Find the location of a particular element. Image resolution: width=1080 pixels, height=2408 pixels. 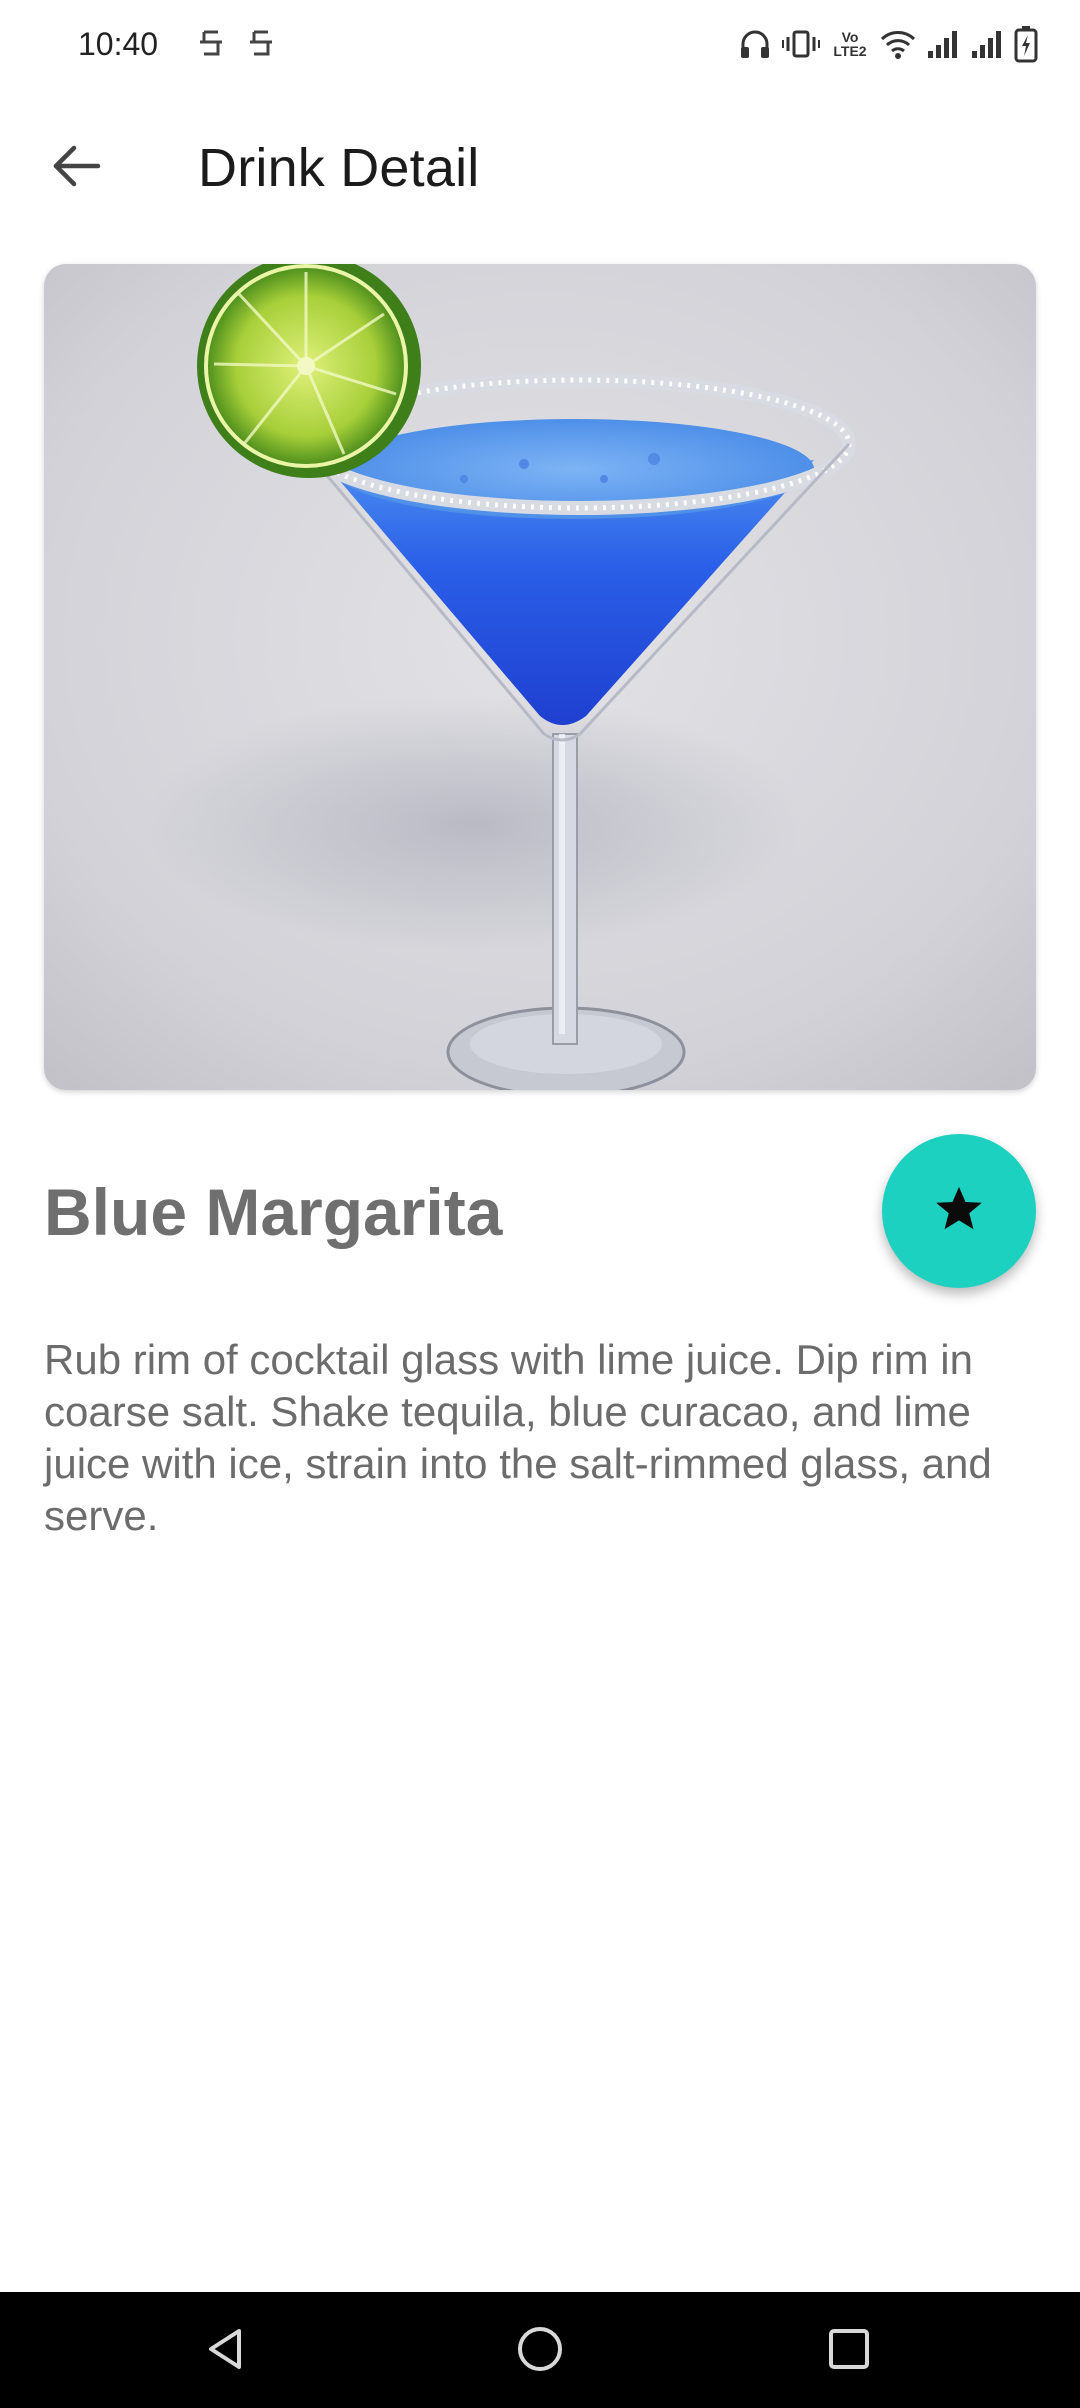

back-triangle-icon is located at coordinates (227, 2351).